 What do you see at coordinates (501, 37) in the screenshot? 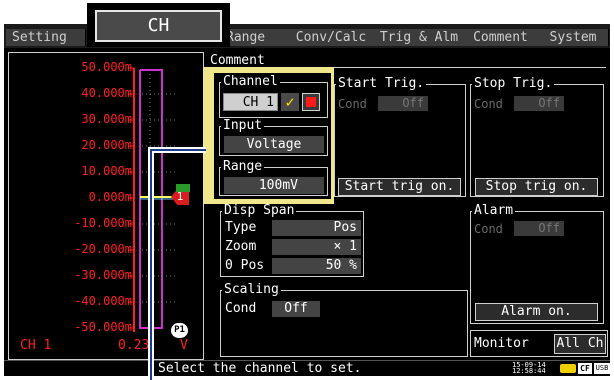
I see `tab-comment: Comment` at bounding box center [501, 37].